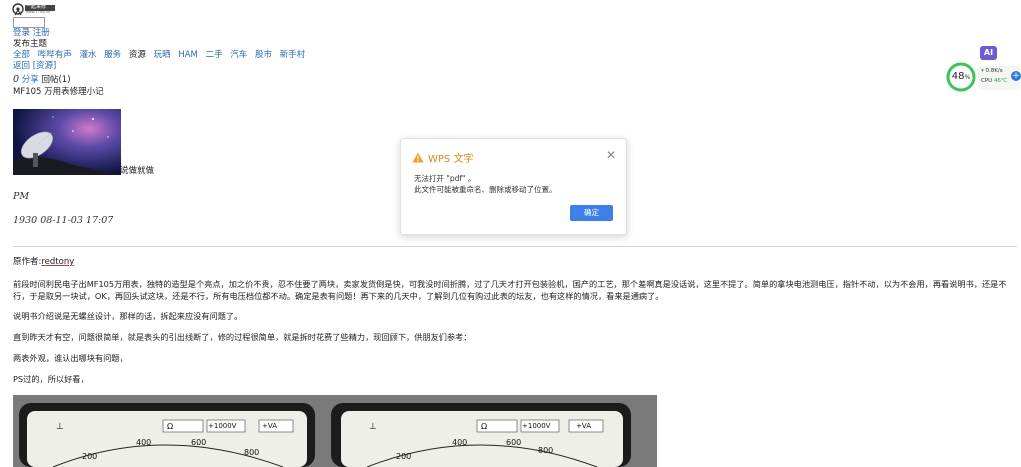 Image resolution: width=1021 pixels, height=467 pixels. Describe the element at coordinates (70, 358) in the screenshot. I see `post-paragraph-4: 两表外观，谁认出哪块有问题，` at that location.